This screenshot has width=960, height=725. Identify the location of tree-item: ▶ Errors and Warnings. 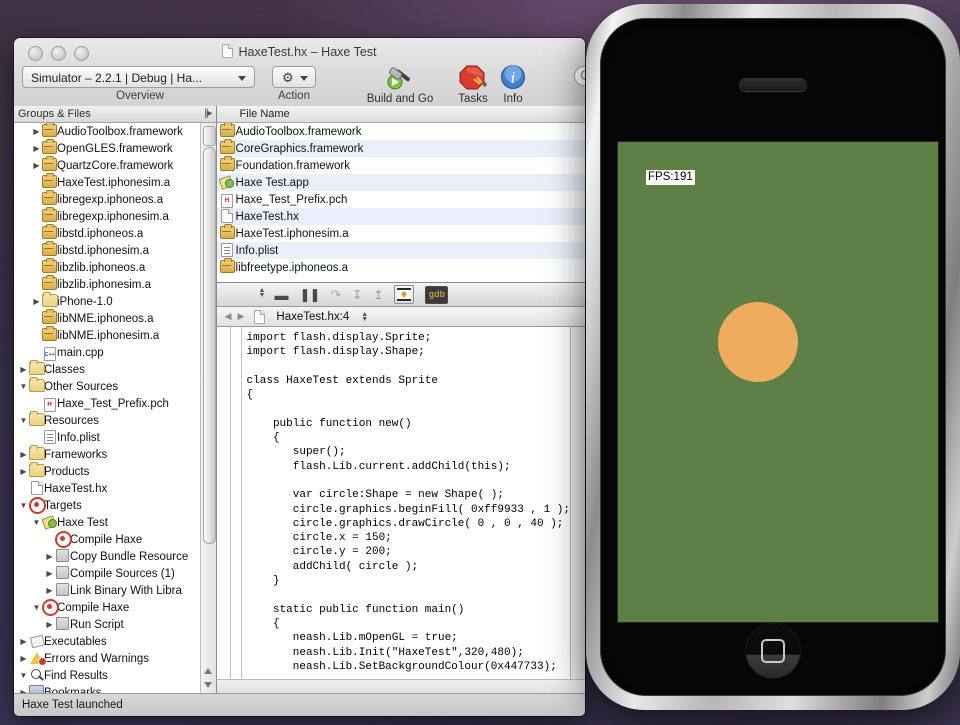
(107, 658).